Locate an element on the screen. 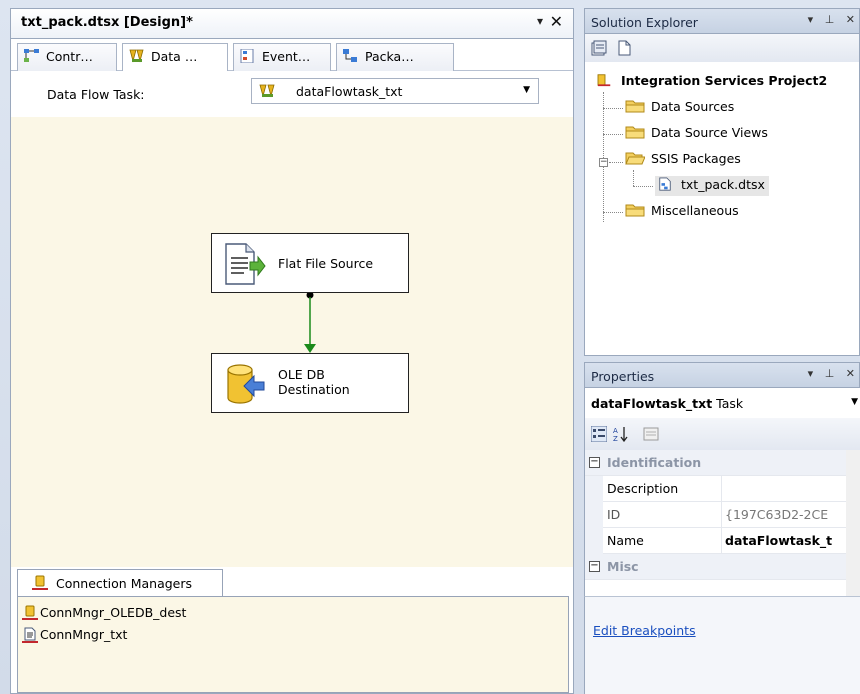 The image size is (860, 694). svg-text: A is located at coordinates (615, 431).